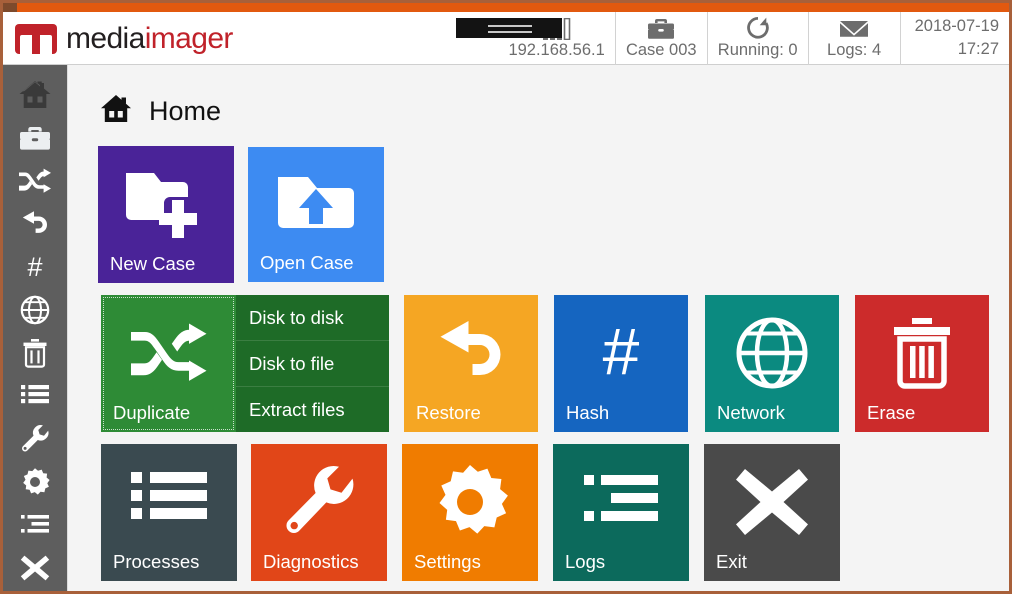 Image resolution: width=1012 pixels, height=594 pixels. What do you see at coordinates (854, 50) in the screenshot?
I see `status-logs-label: Logs: 4` at bounding box center [854, 50].